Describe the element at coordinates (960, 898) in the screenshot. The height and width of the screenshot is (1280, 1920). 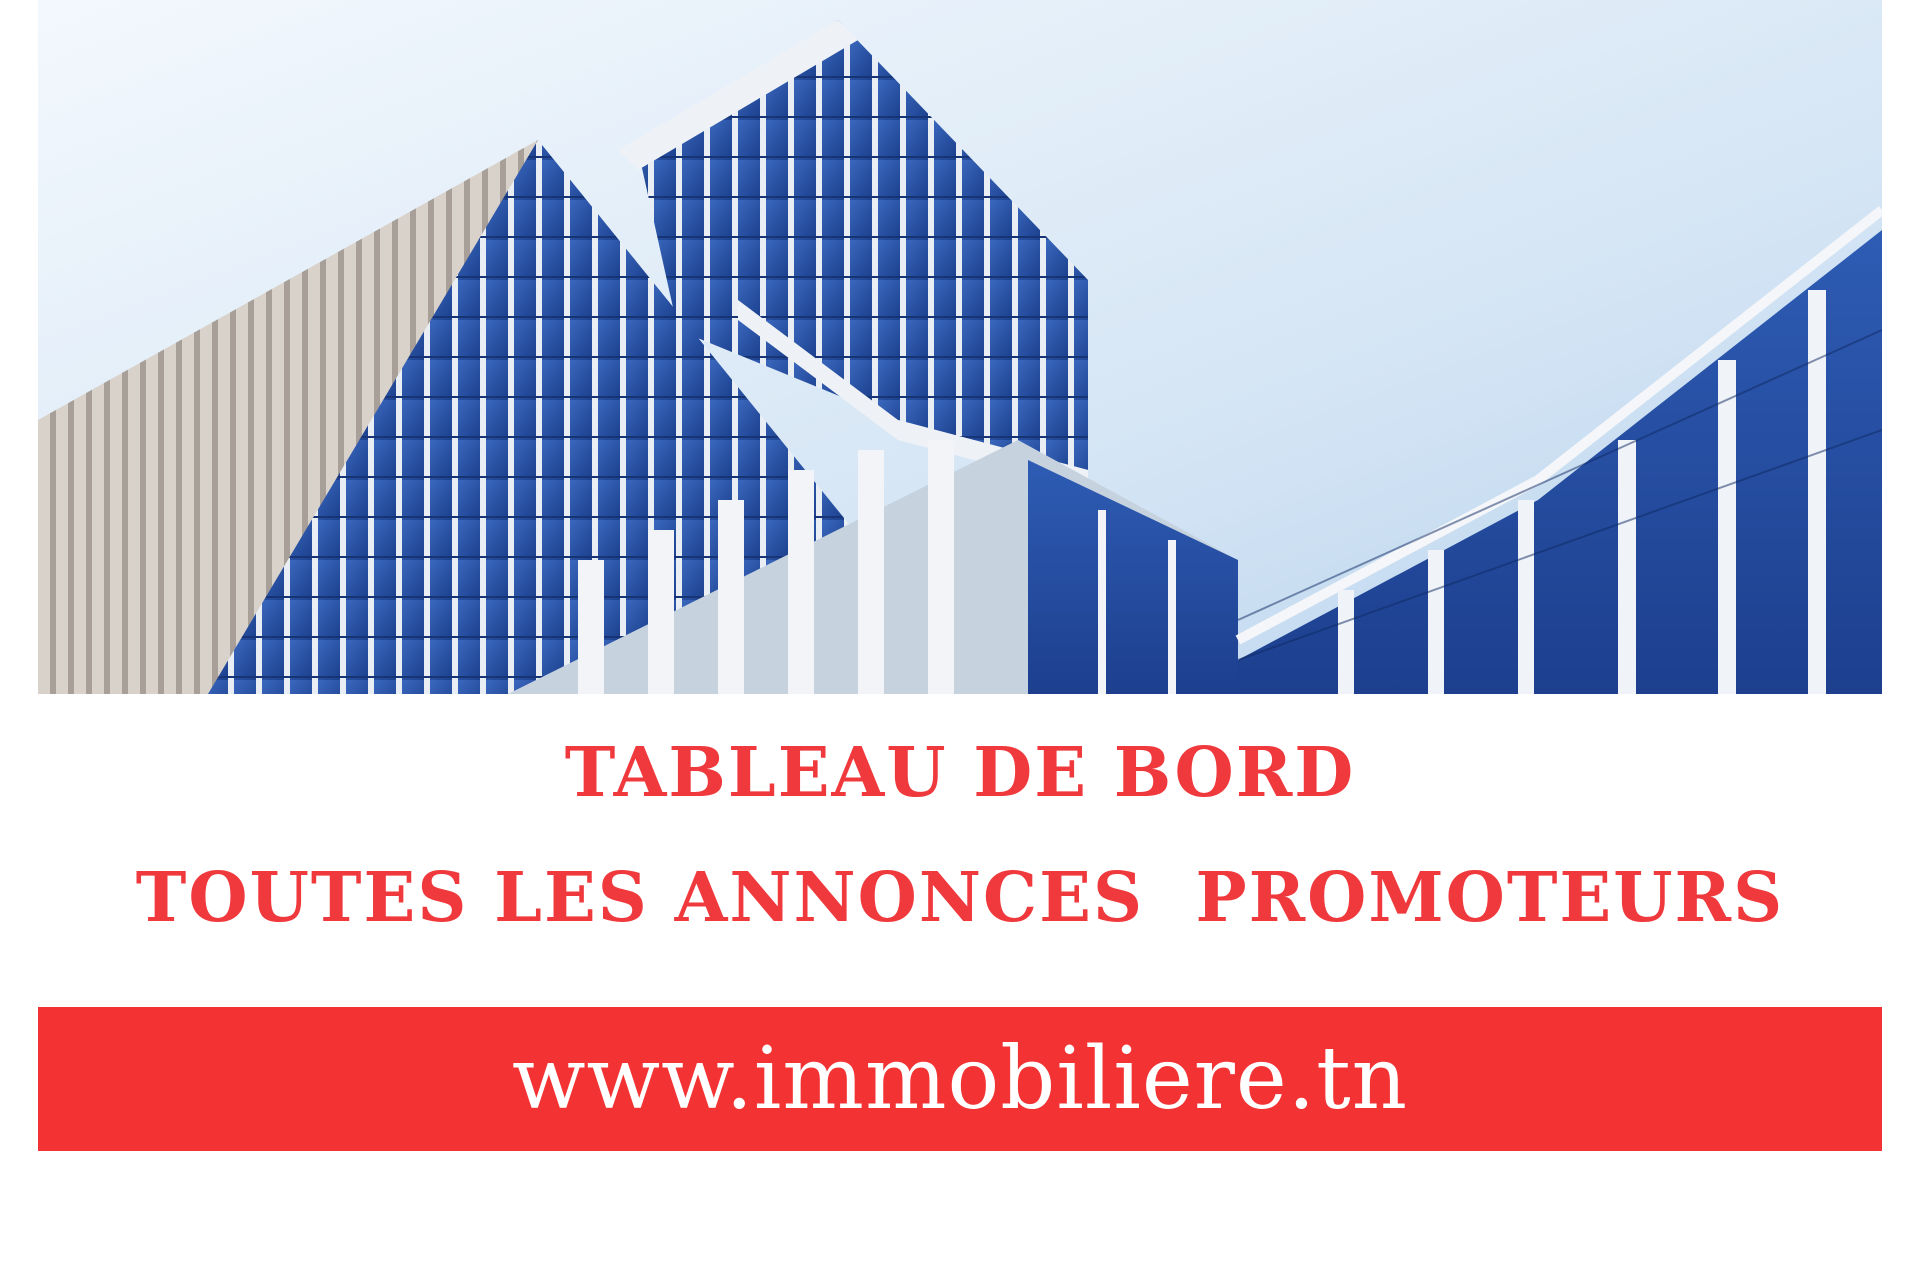
I see `page-subtitle: TOUTES LES ANNONCES PROMOTEURS` at that location.